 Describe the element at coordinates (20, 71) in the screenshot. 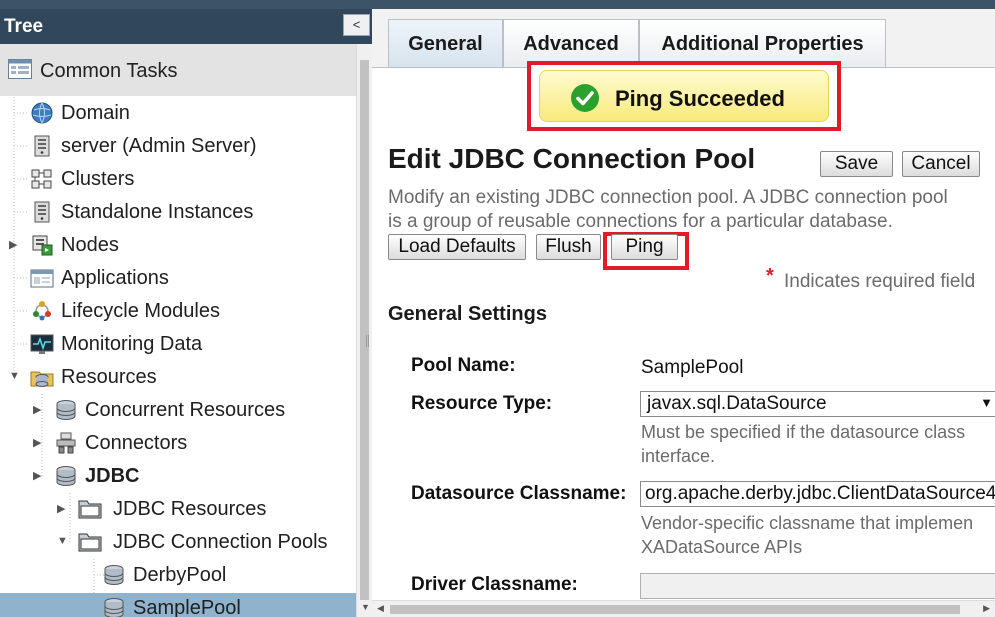

I see `common-tasks-icon` at that location.